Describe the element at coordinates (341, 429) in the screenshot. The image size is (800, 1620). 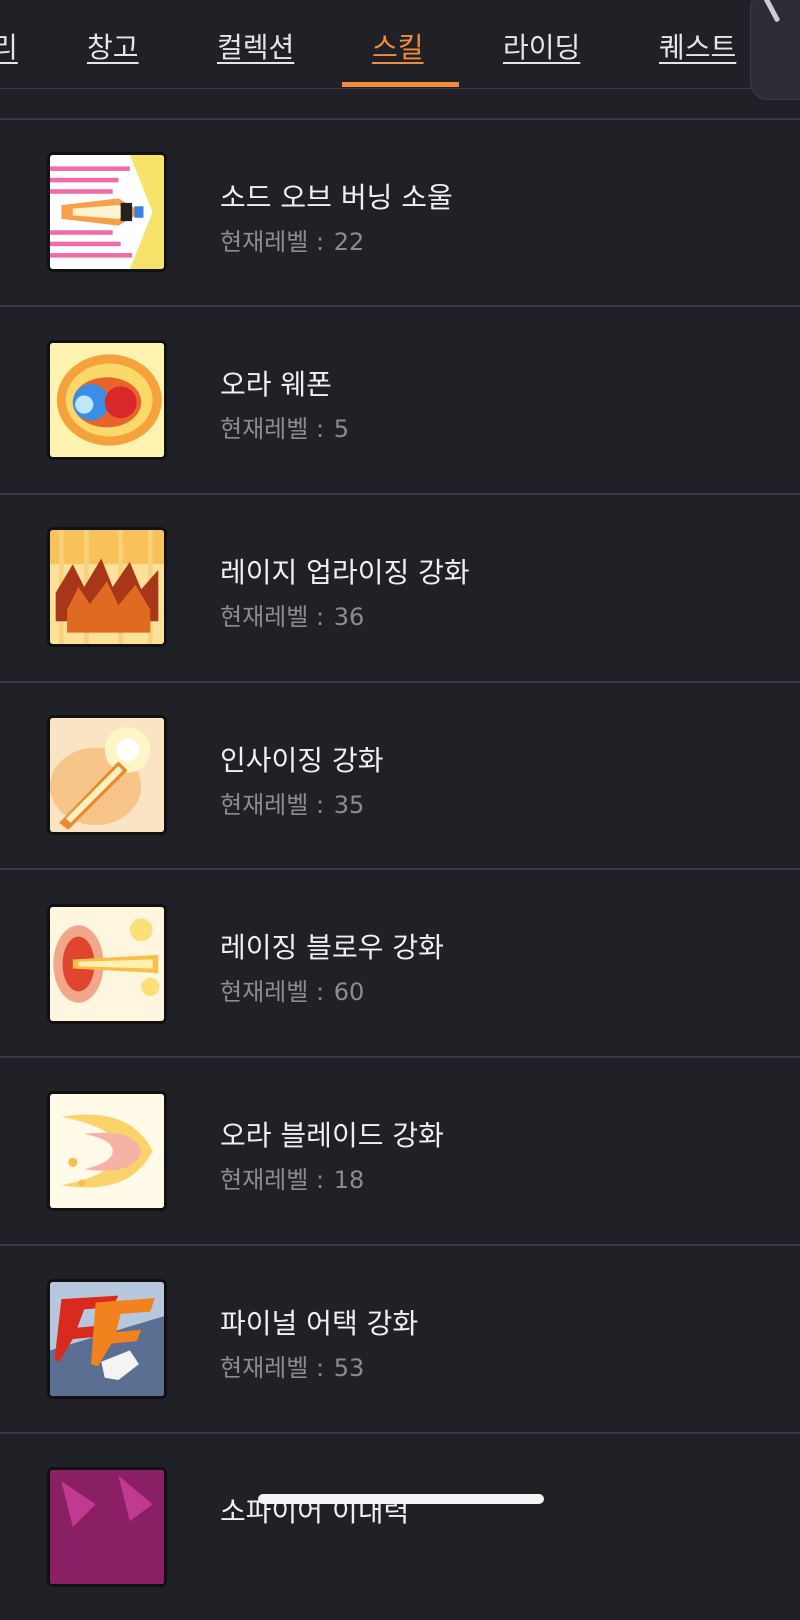
I see `level-value: 5` at that location.